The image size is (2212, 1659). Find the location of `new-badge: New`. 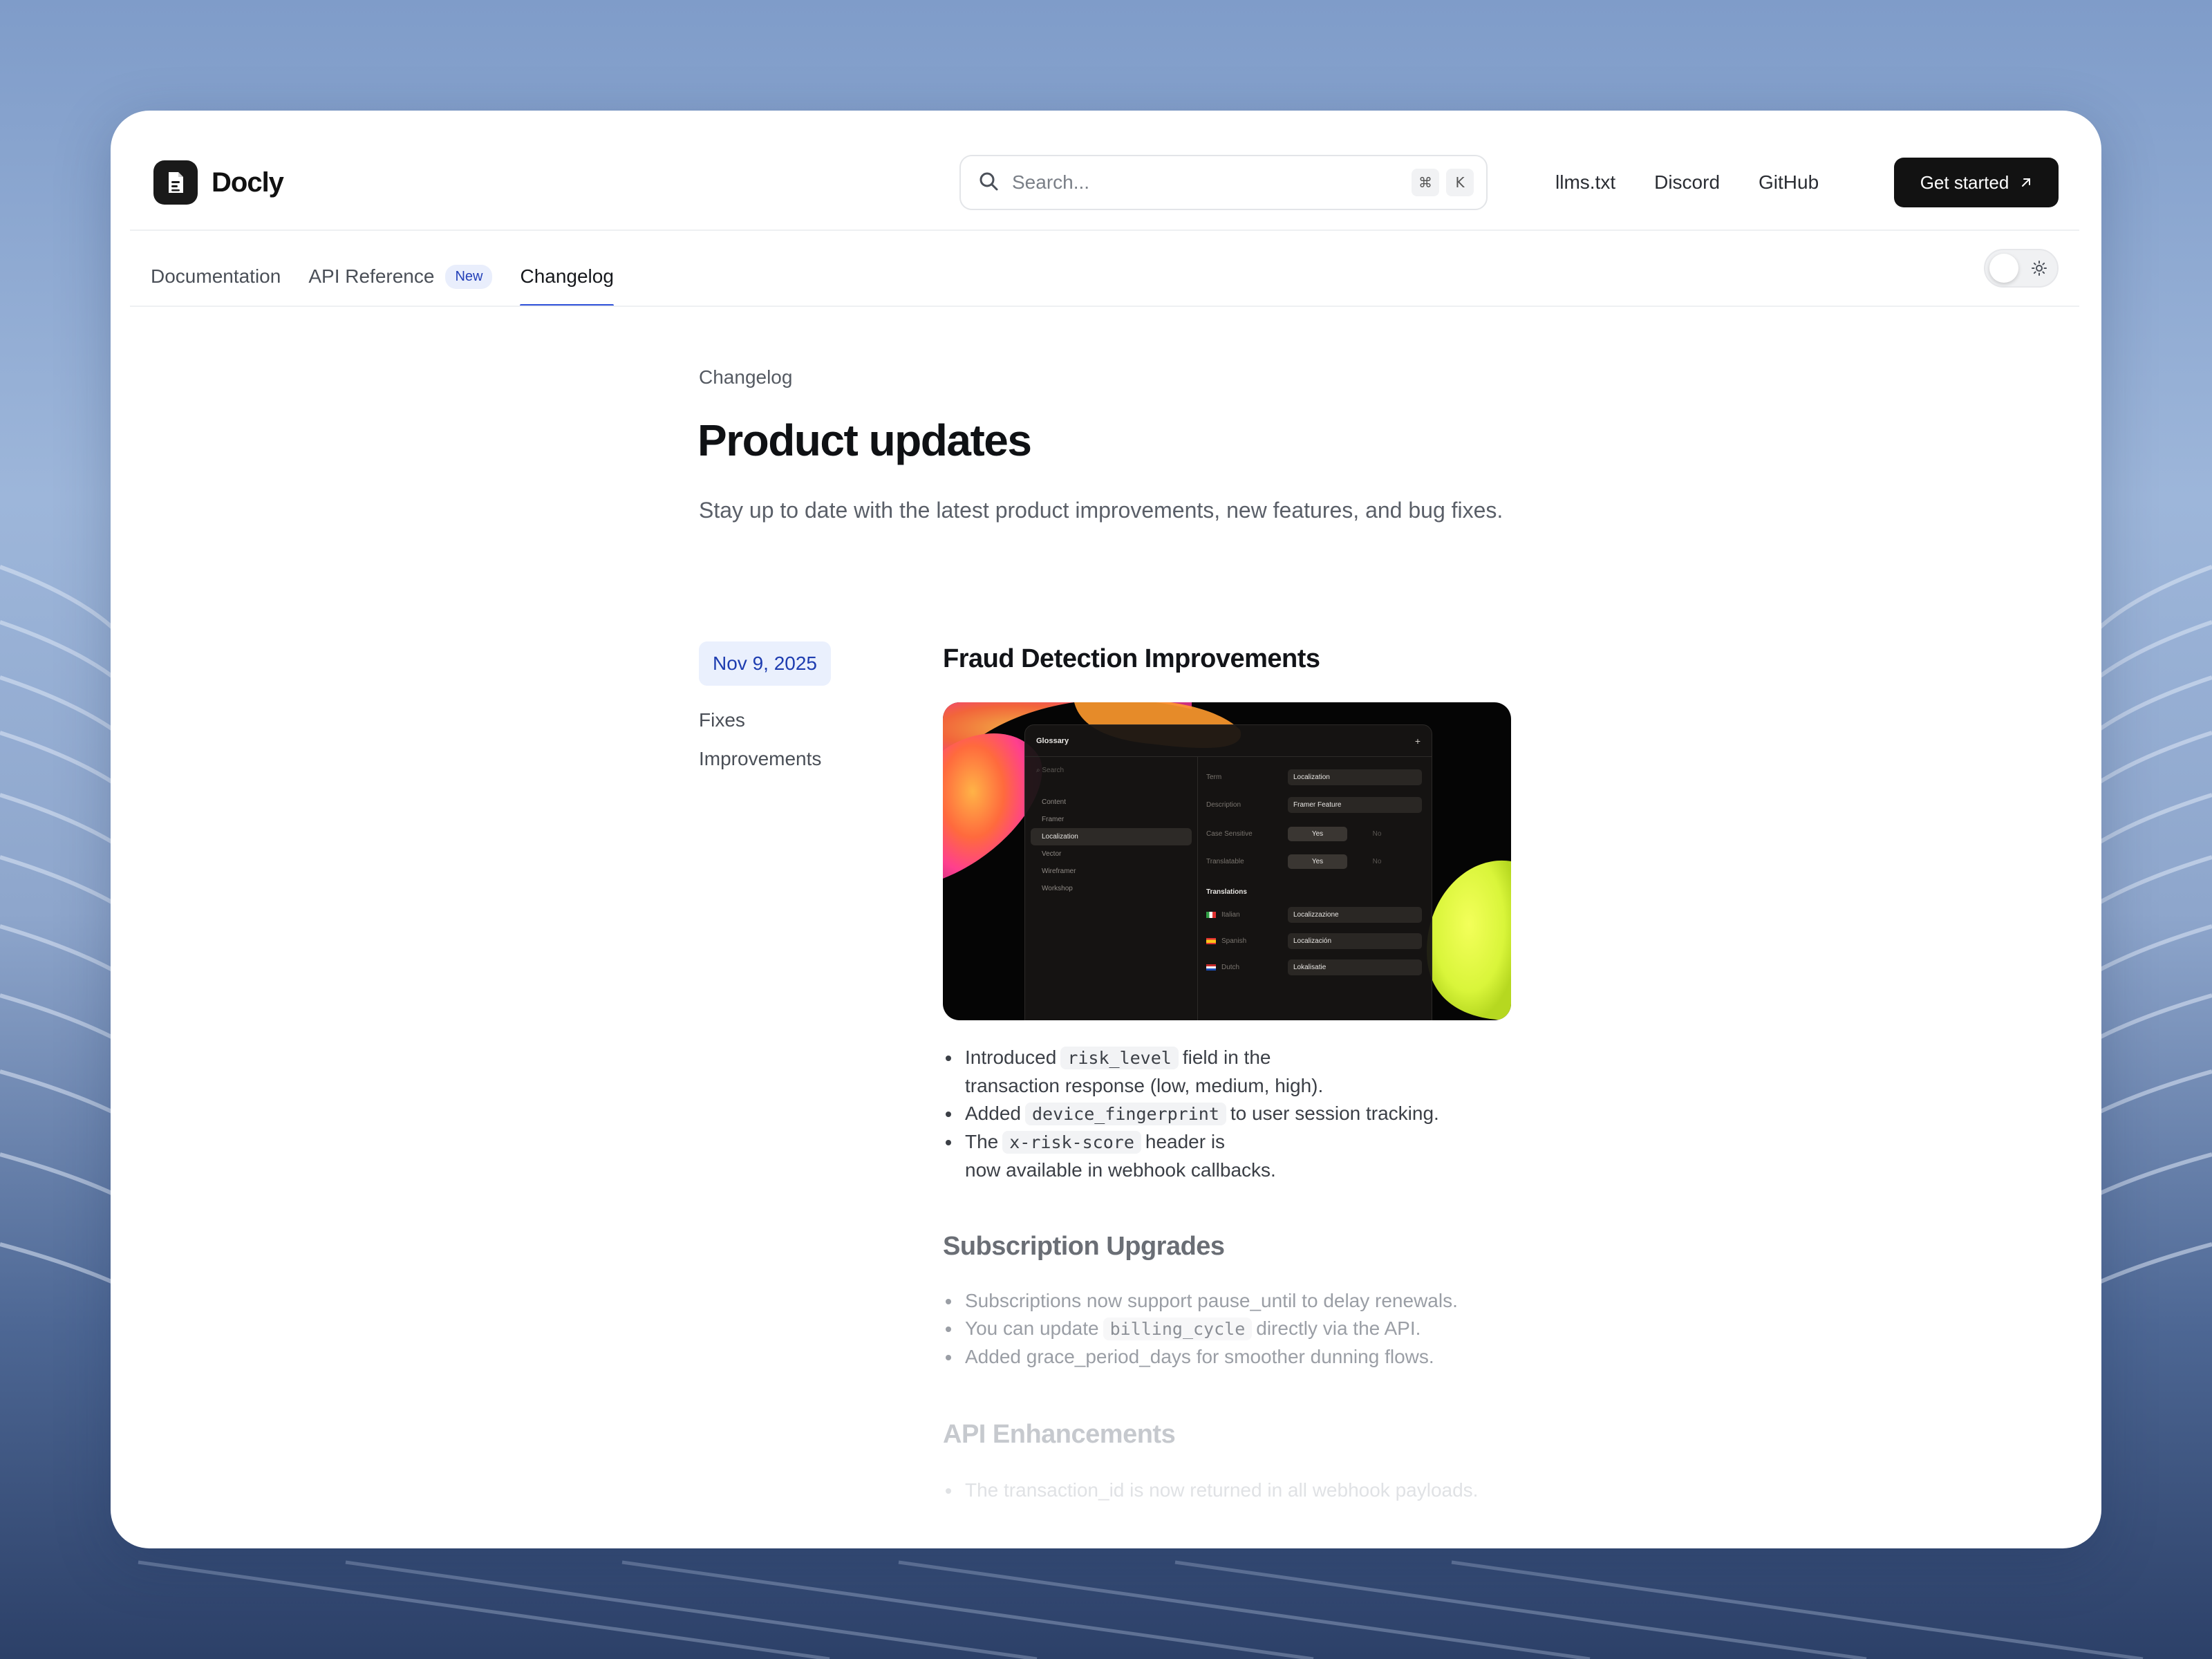

new-badge: New is located at coordinates (469, 276).